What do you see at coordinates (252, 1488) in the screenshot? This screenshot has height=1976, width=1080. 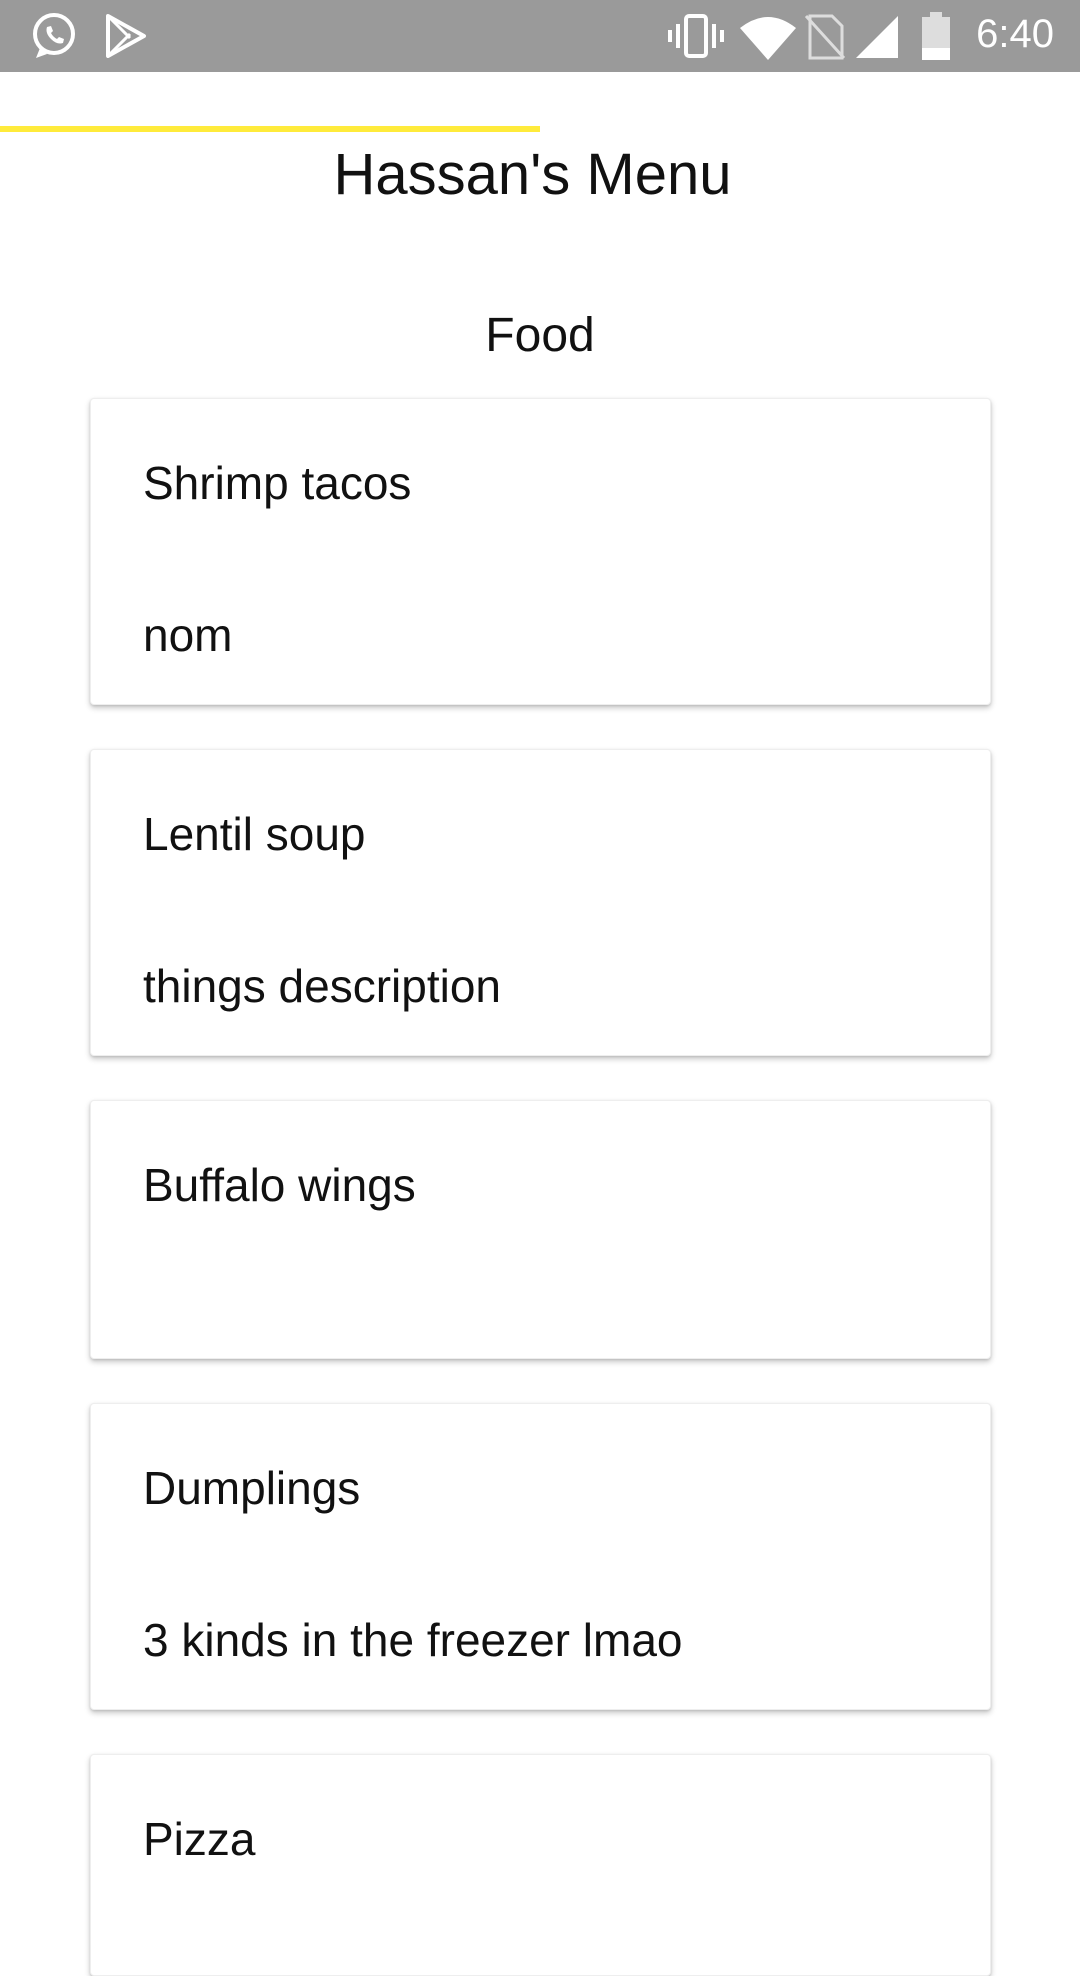 I see `menu-item-name: Dumplings` at bounding box center [252, 1488].